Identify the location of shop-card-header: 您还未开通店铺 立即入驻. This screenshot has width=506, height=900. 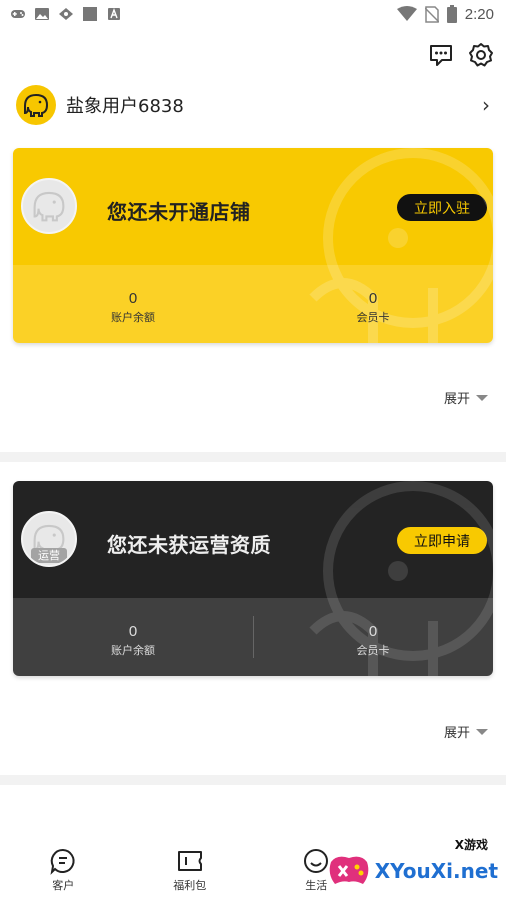
(253, 206).